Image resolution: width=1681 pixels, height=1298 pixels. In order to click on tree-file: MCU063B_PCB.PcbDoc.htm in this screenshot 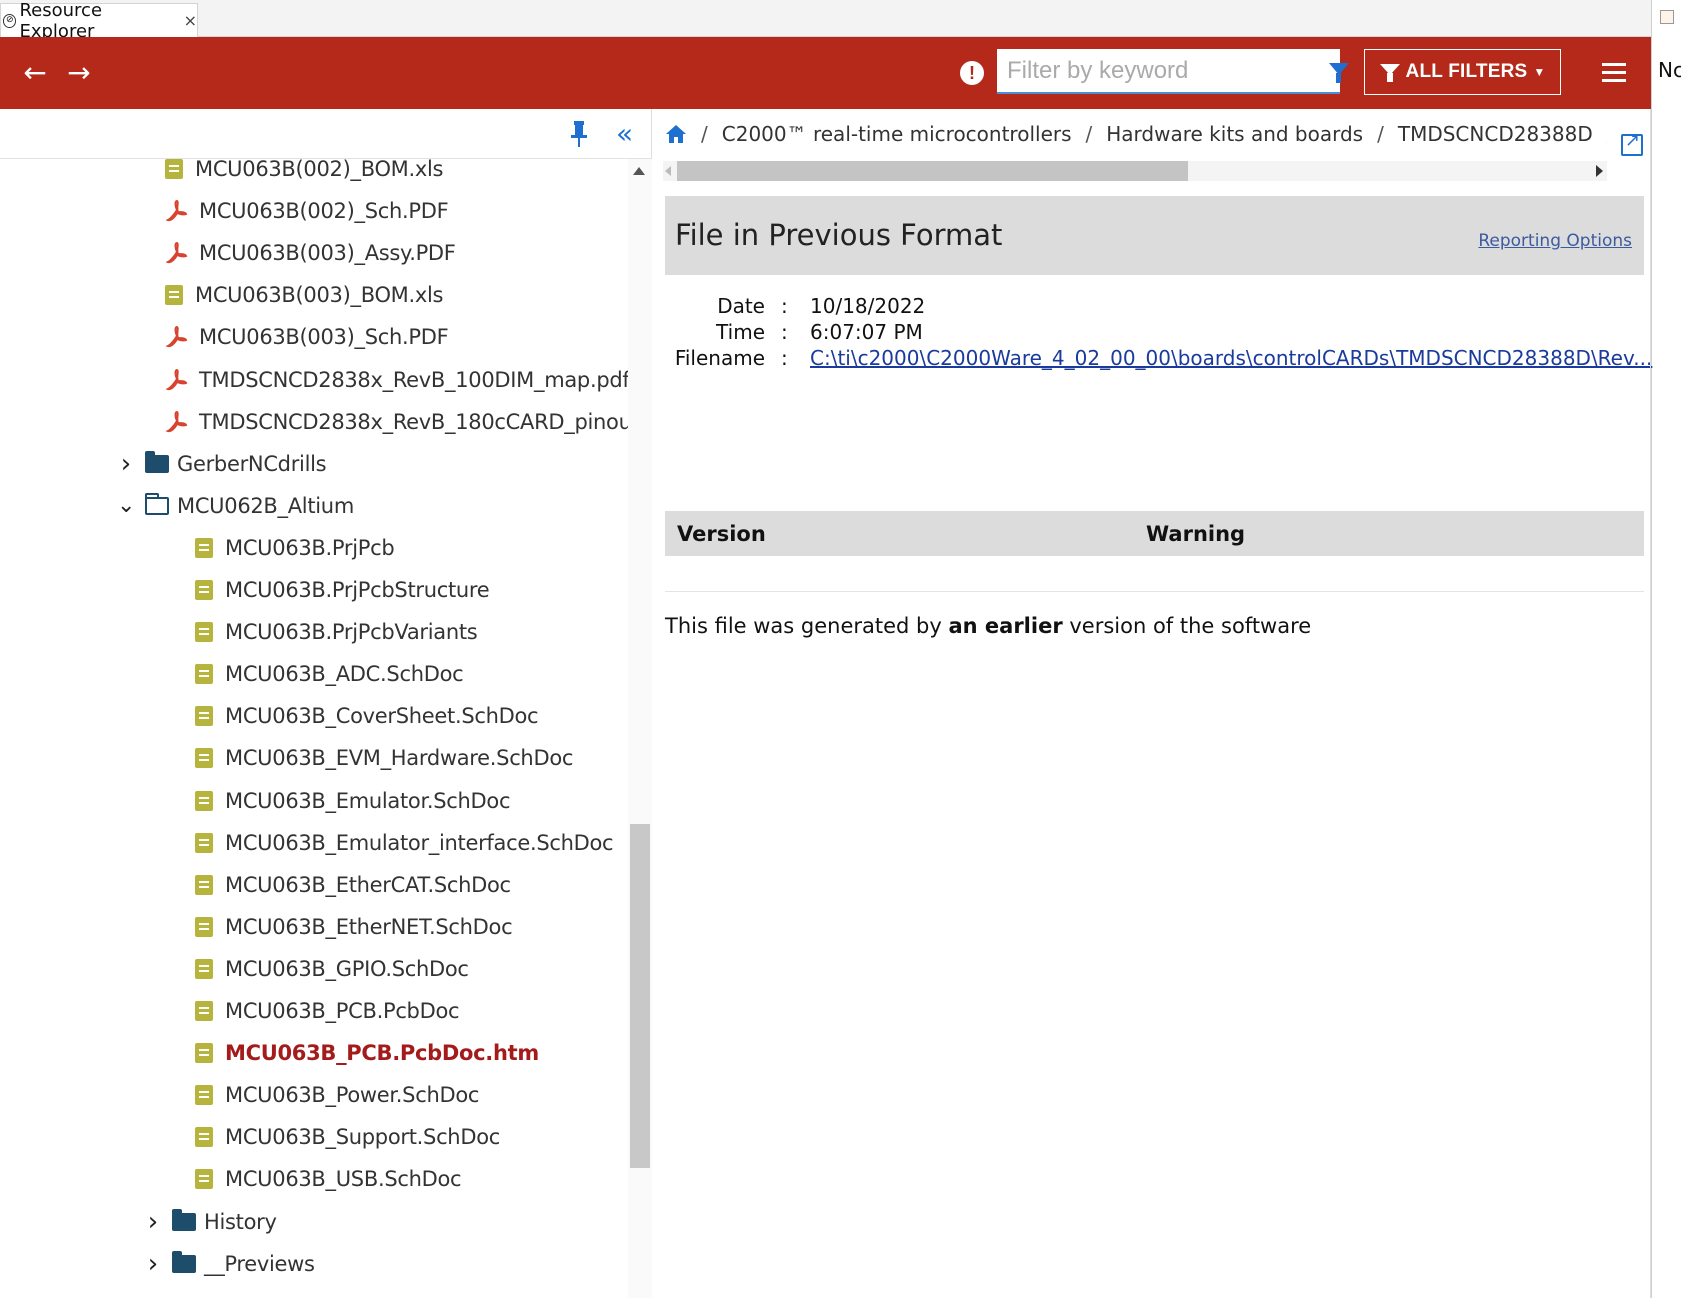, I will do `click(367, 1053)`.